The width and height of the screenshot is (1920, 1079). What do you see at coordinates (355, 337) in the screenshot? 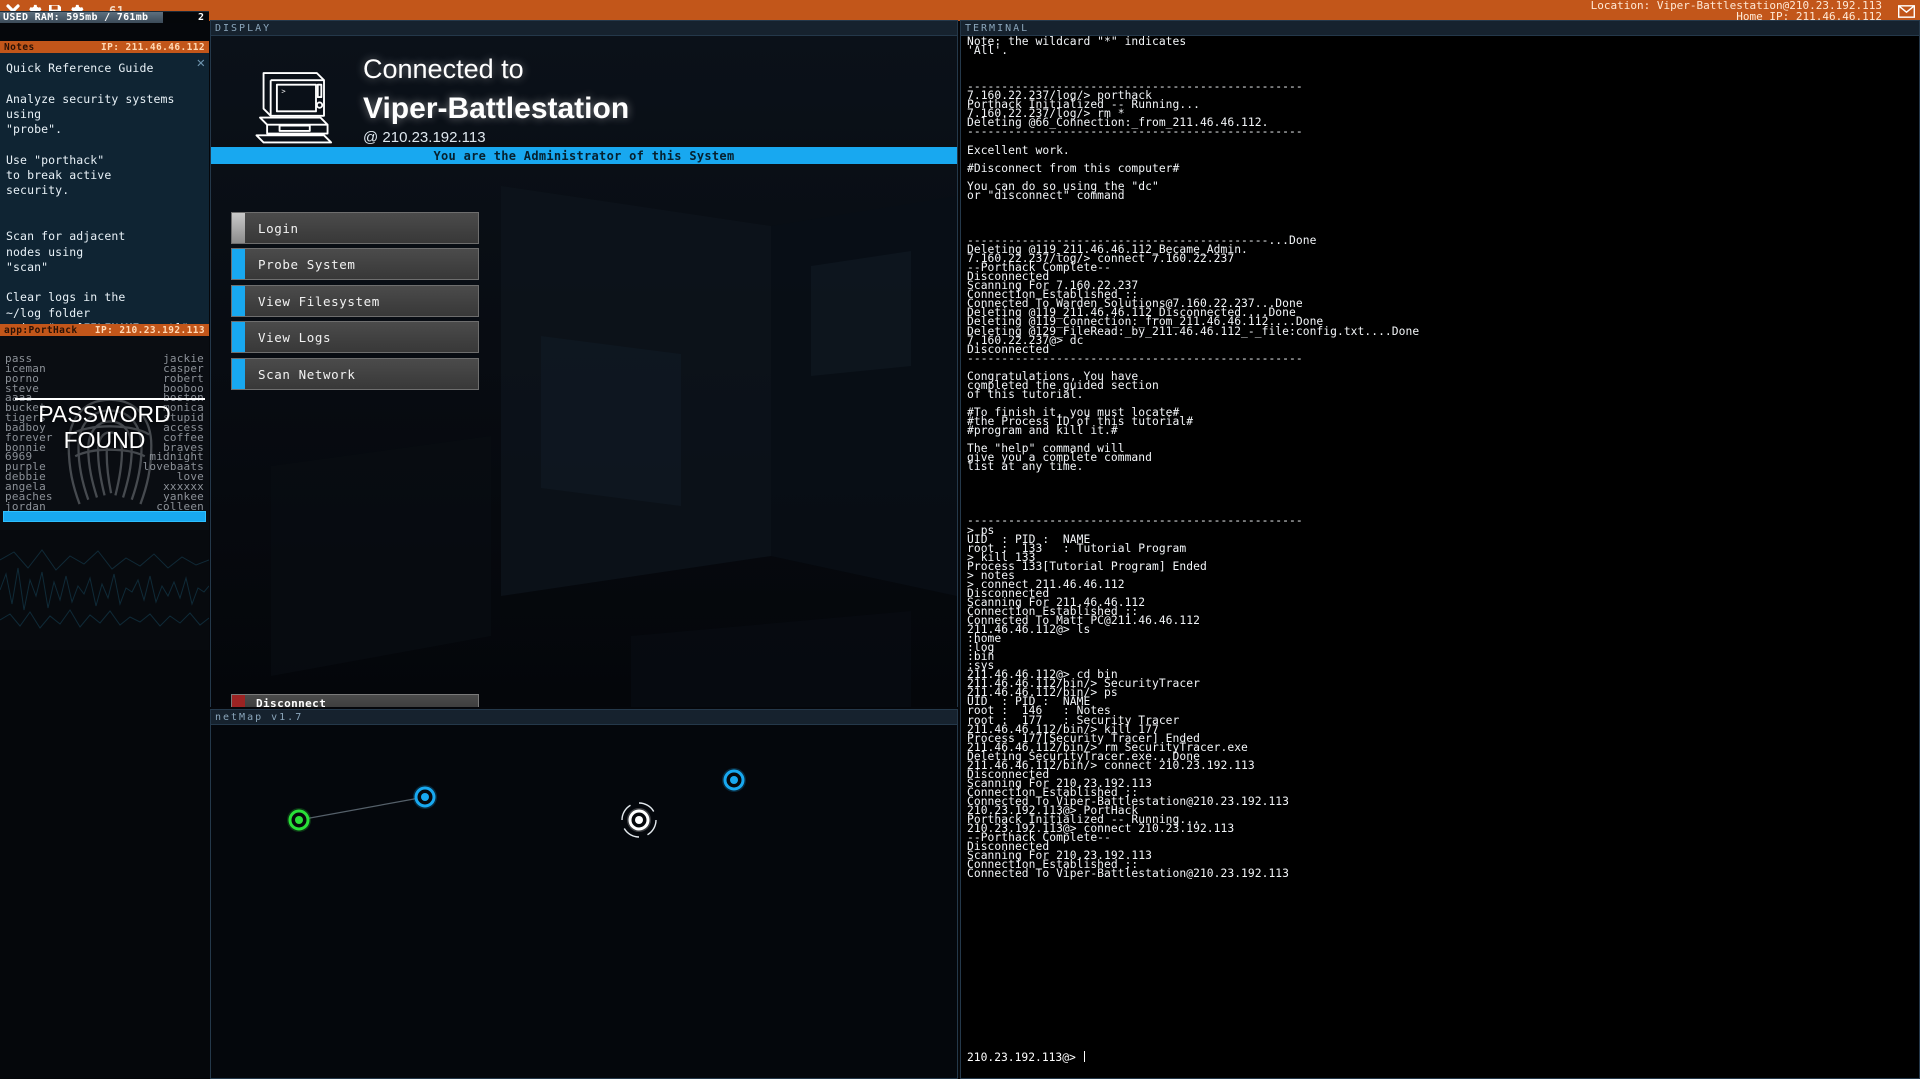
I see `display-button-view-logs: View Logs` at bounding box center [355, 337].